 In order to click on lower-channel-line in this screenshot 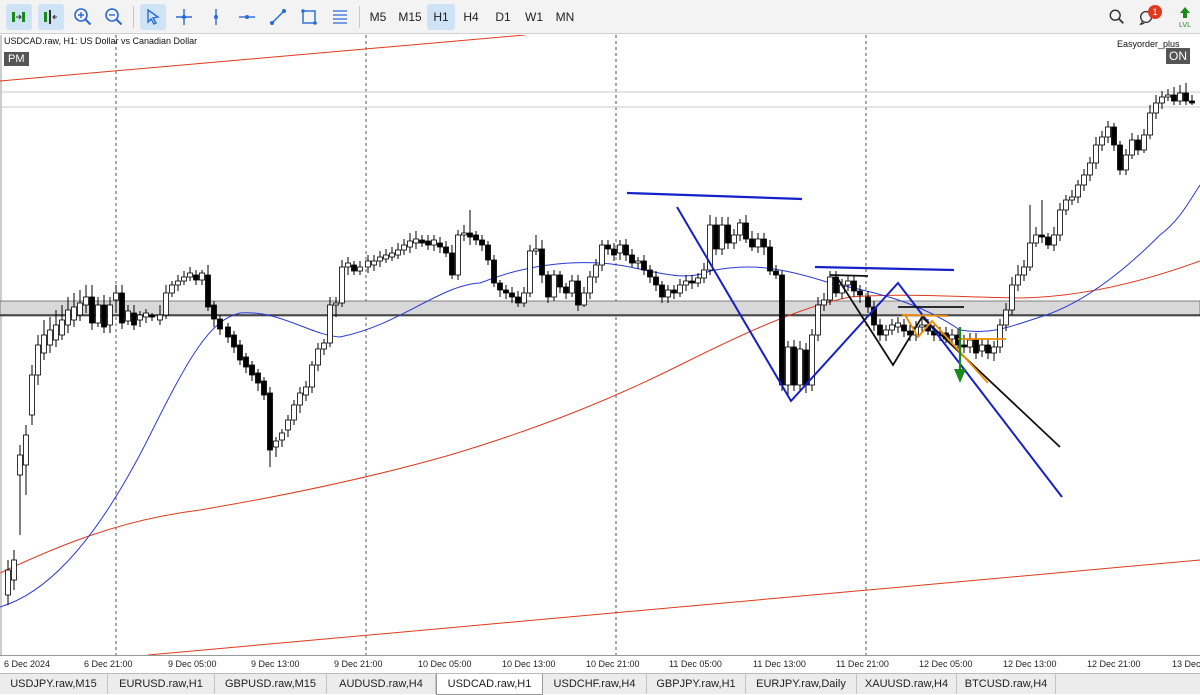, I will do `click(673, 607)`.